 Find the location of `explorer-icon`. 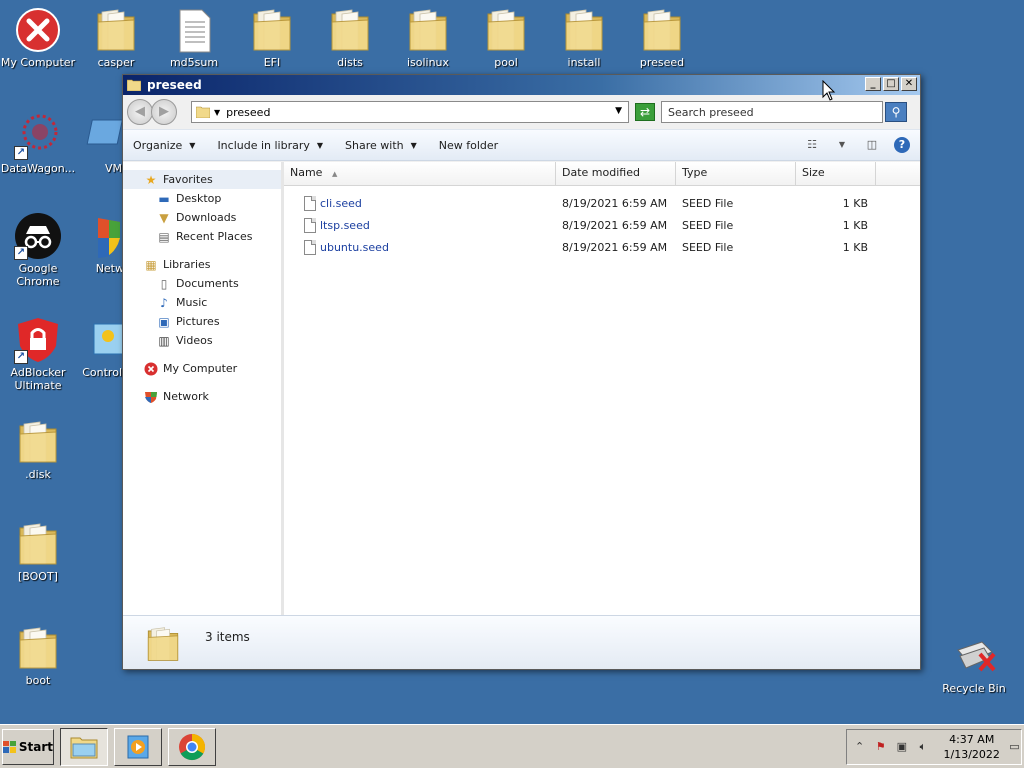

explorer-icon is located at coordinates (84, 747).